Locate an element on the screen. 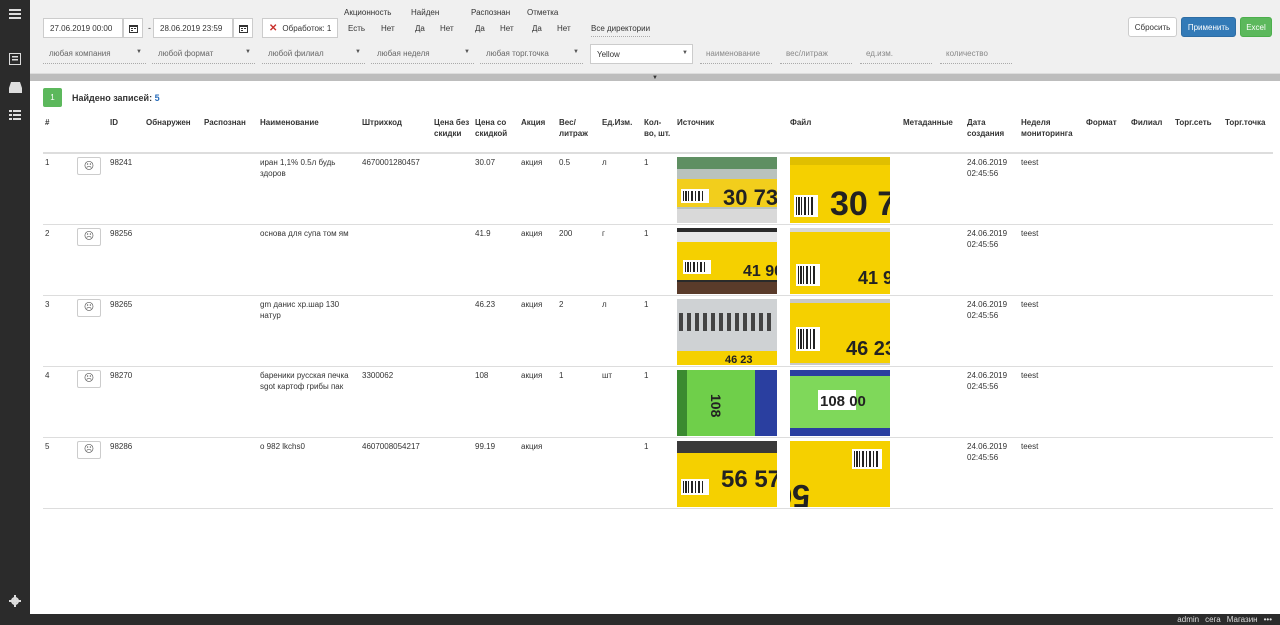  calendar-from-button is located at coordinates (133, 28).